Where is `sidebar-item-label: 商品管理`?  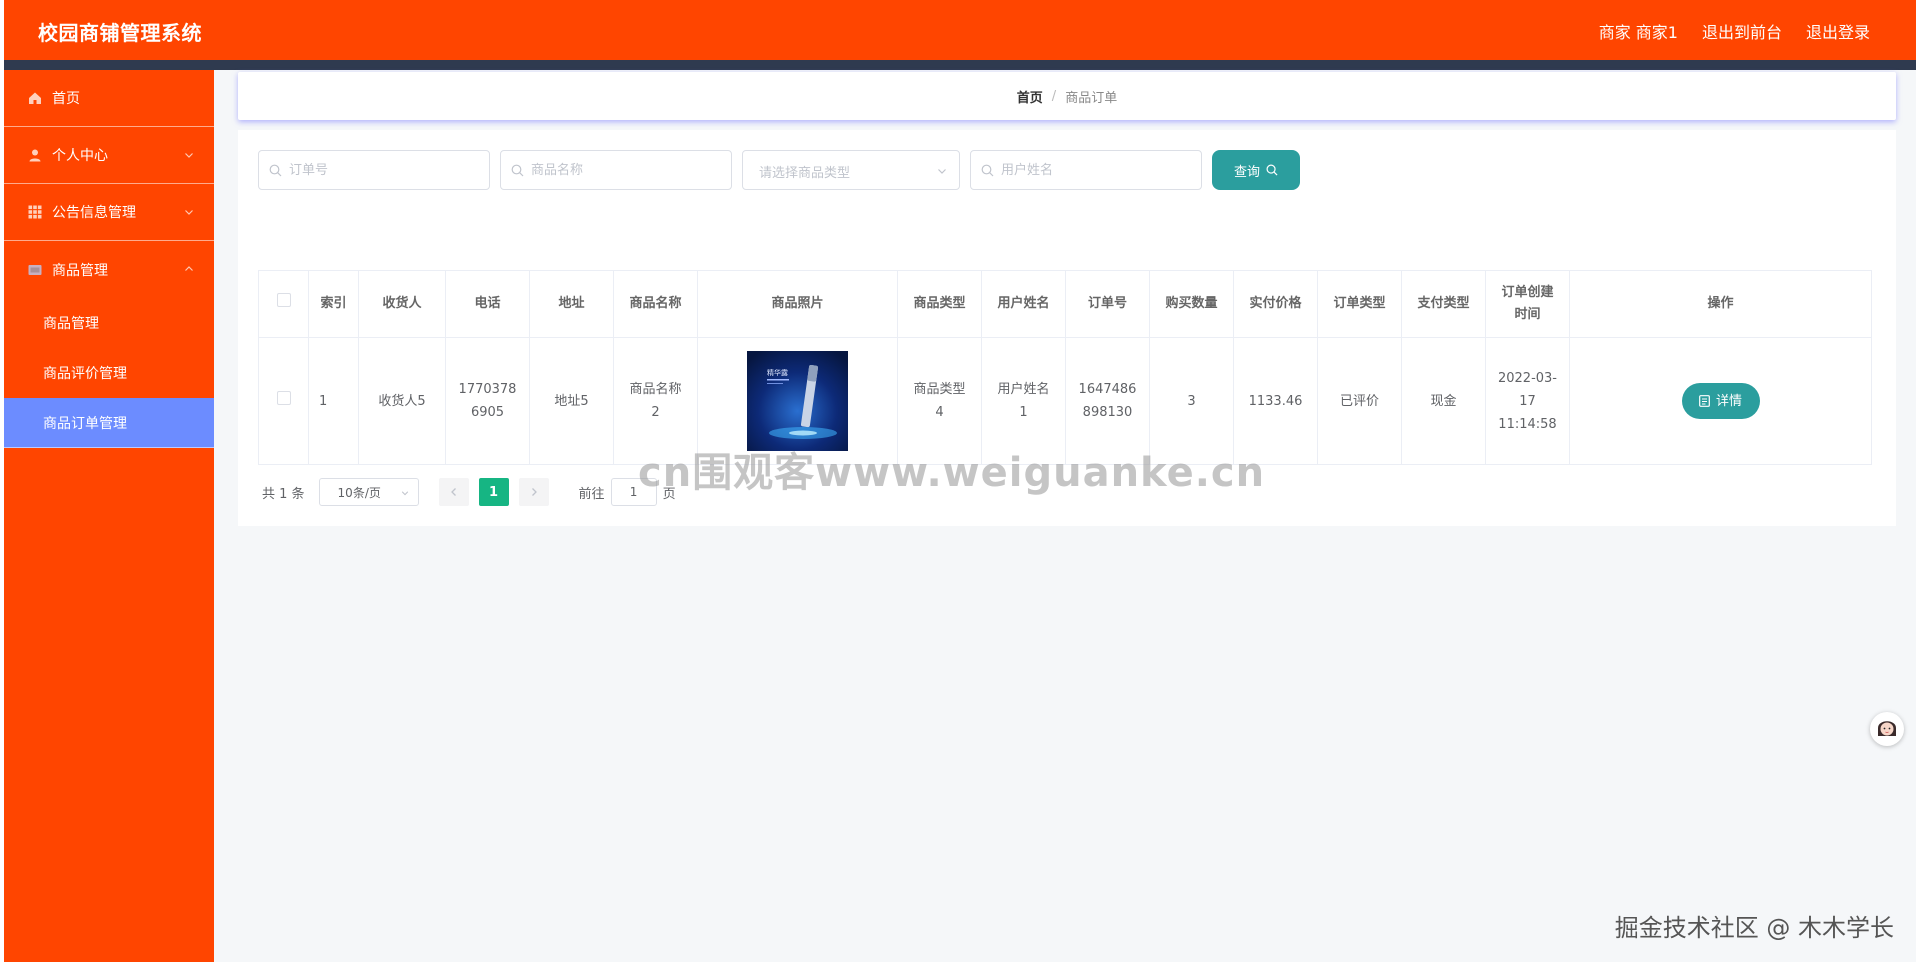
sidebar-item-label: 商品管理 is located at coordinates (80, 270).